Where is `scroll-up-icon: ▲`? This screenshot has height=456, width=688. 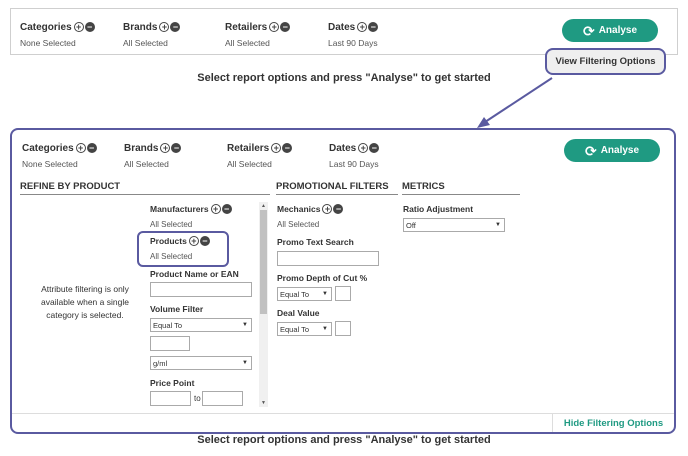 scroll-up-icon: ▲ is located at coordinates (263, 206).